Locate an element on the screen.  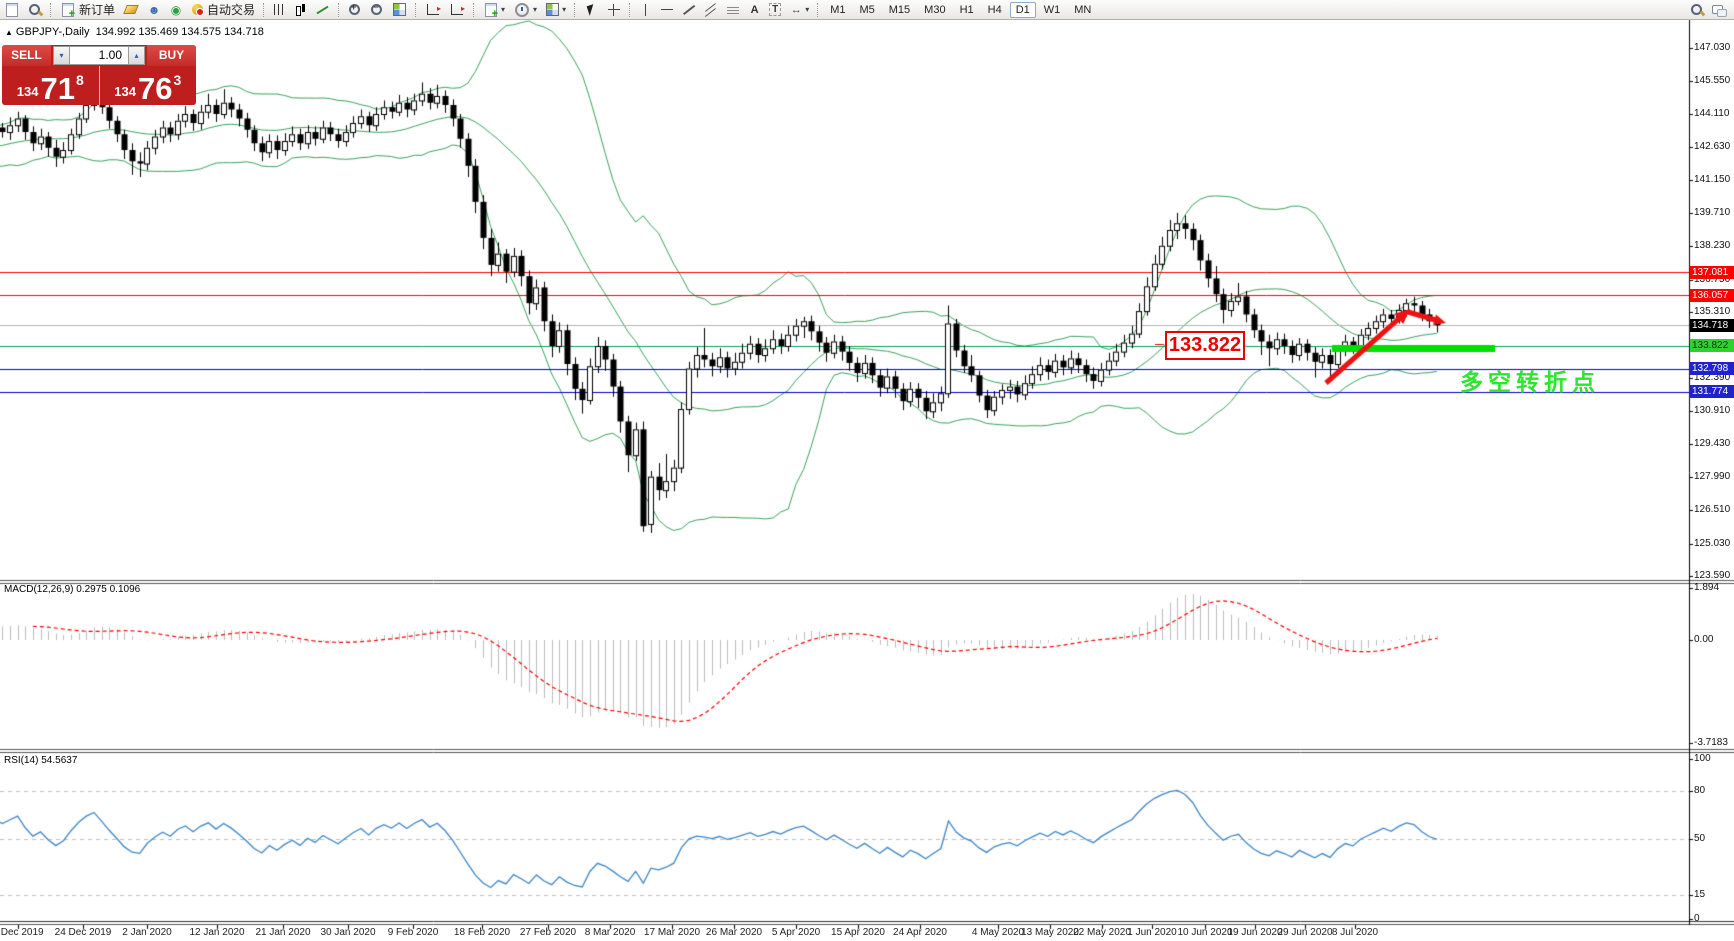
toolbar-vertical-line-button is located at coordinates (645, 9).